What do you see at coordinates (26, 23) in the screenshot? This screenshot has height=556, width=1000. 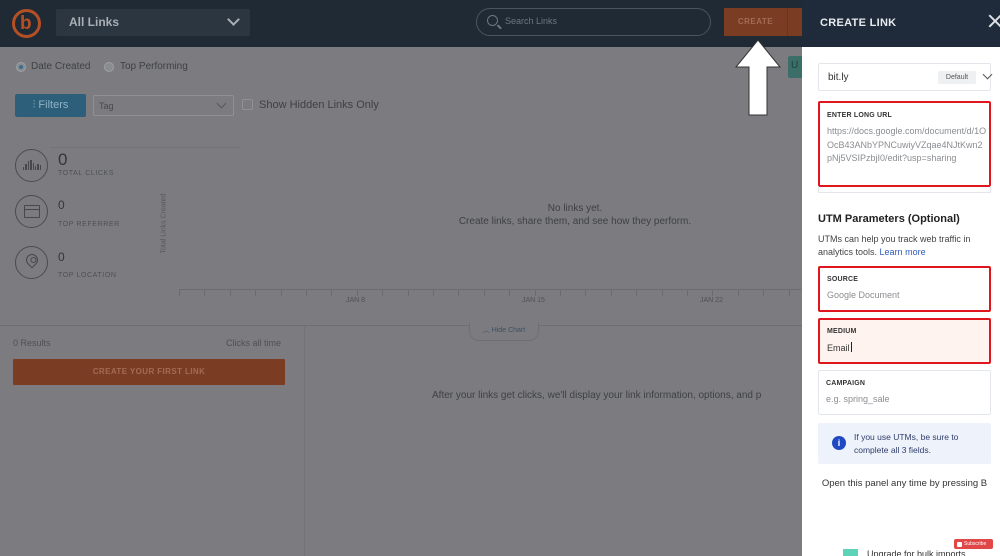 I see `bitly-logo: b` at bounding box center [26, 23].